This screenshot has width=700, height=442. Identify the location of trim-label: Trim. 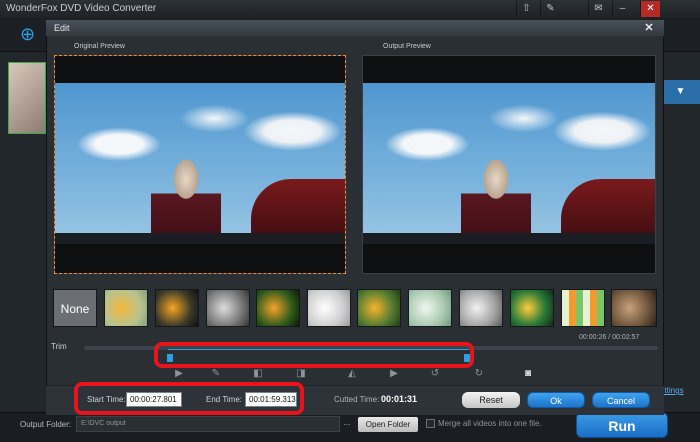
(59, 346).